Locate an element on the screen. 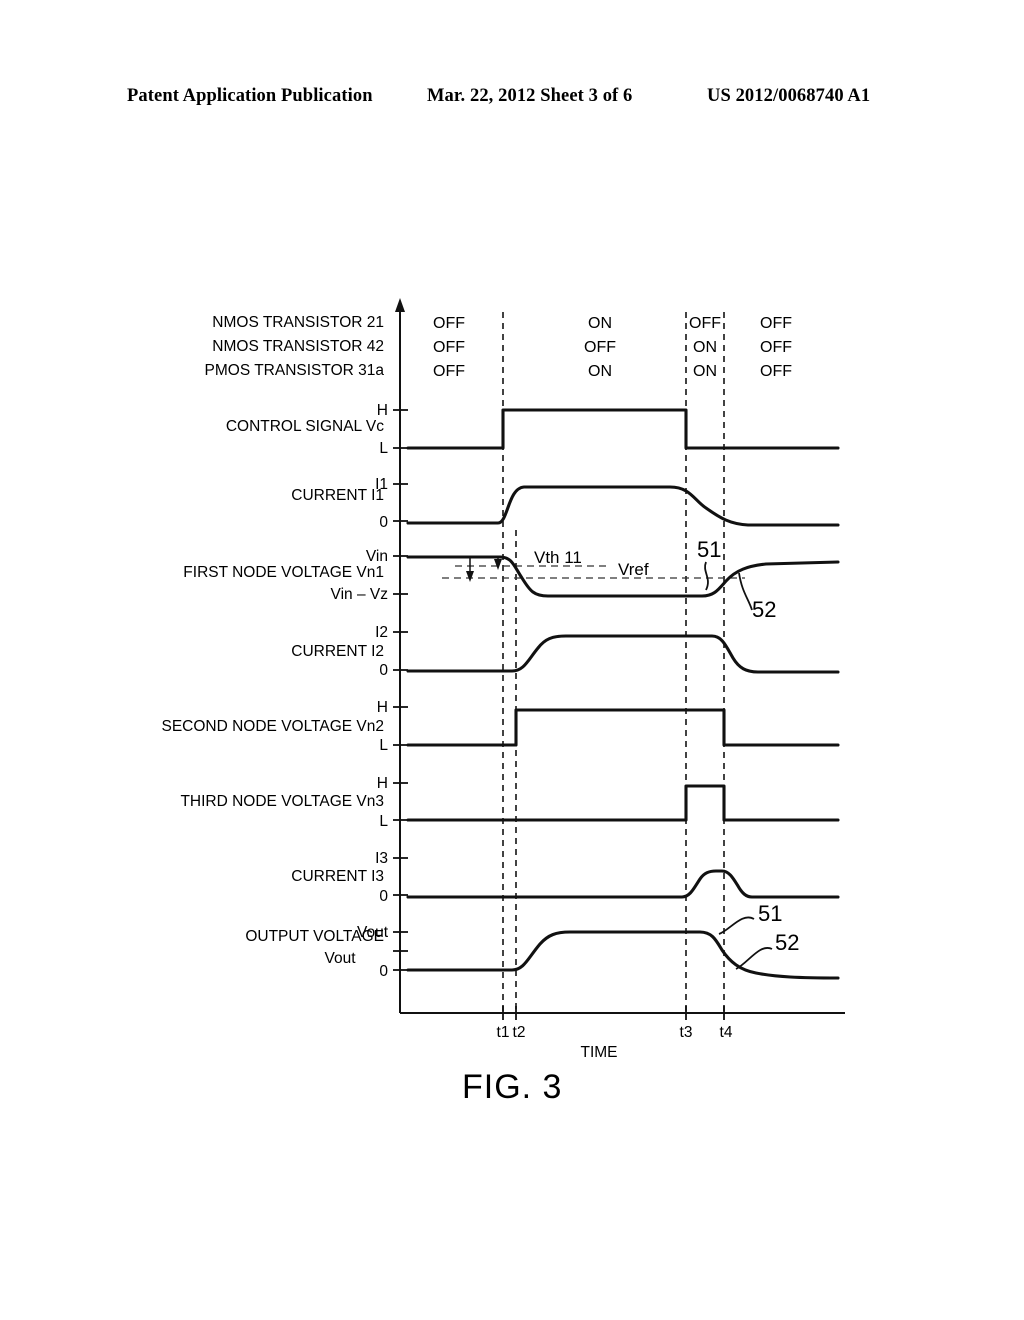  trace-current-i3 is located at coordinates (623, 884).